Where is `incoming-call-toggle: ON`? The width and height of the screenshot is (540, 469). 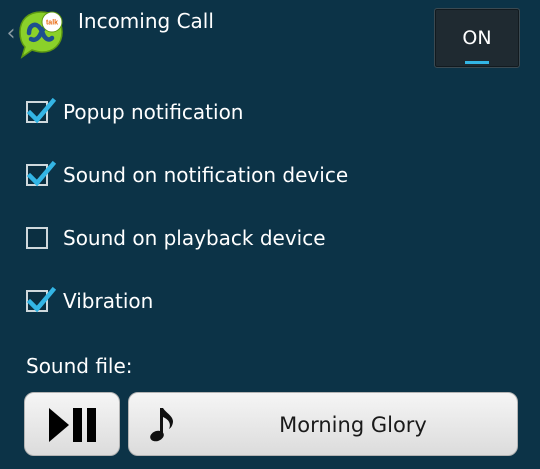 incoming-call-toggle: ON is located at coordinates (477, 38).